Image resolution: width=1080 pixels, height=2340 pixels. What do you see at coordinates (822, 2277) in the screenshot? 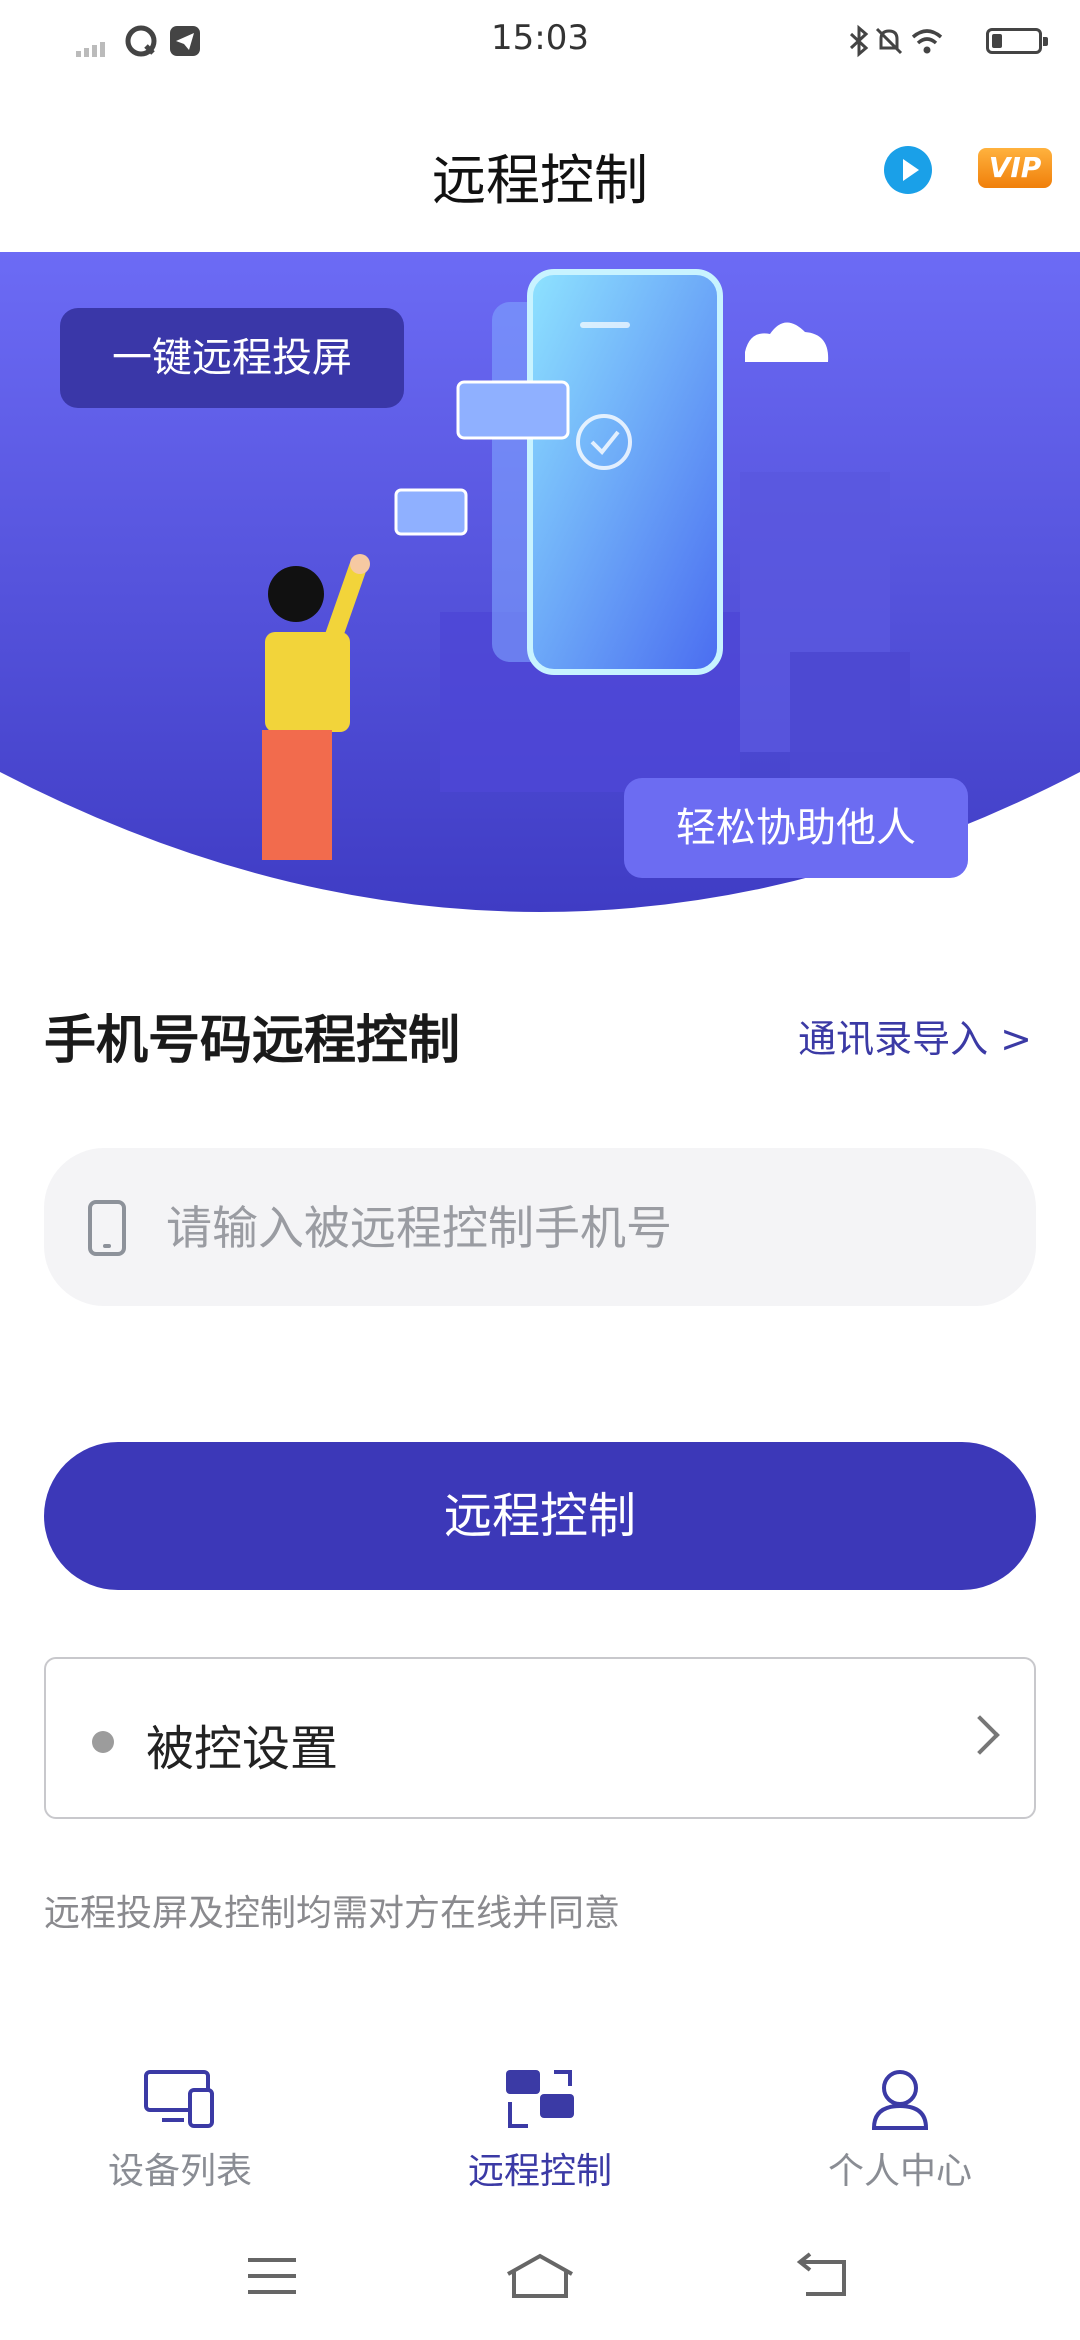
I see `back-icon` at bounding box center [822, 2277].